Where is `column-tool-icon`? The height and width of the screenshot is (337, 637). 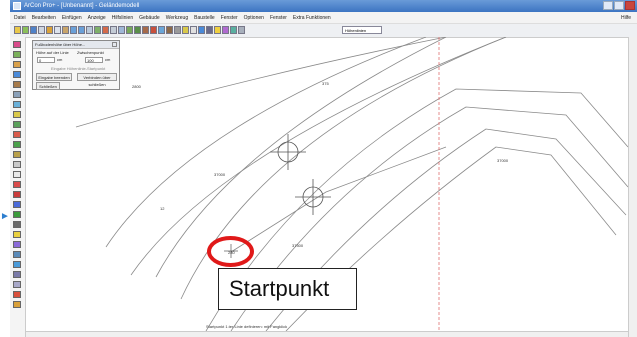 column-tool-icon is located at coordinates (17, 94).